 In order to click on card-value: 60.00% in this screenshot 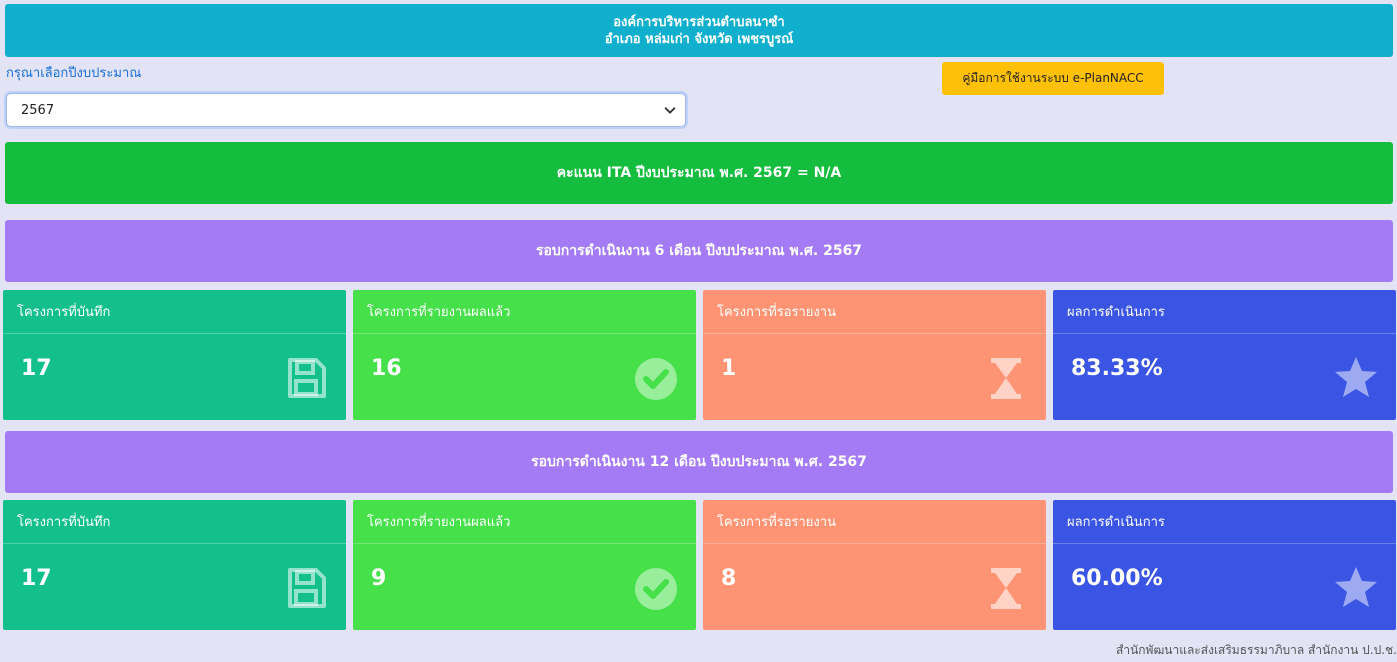, I will do `click(1117, 578)`.